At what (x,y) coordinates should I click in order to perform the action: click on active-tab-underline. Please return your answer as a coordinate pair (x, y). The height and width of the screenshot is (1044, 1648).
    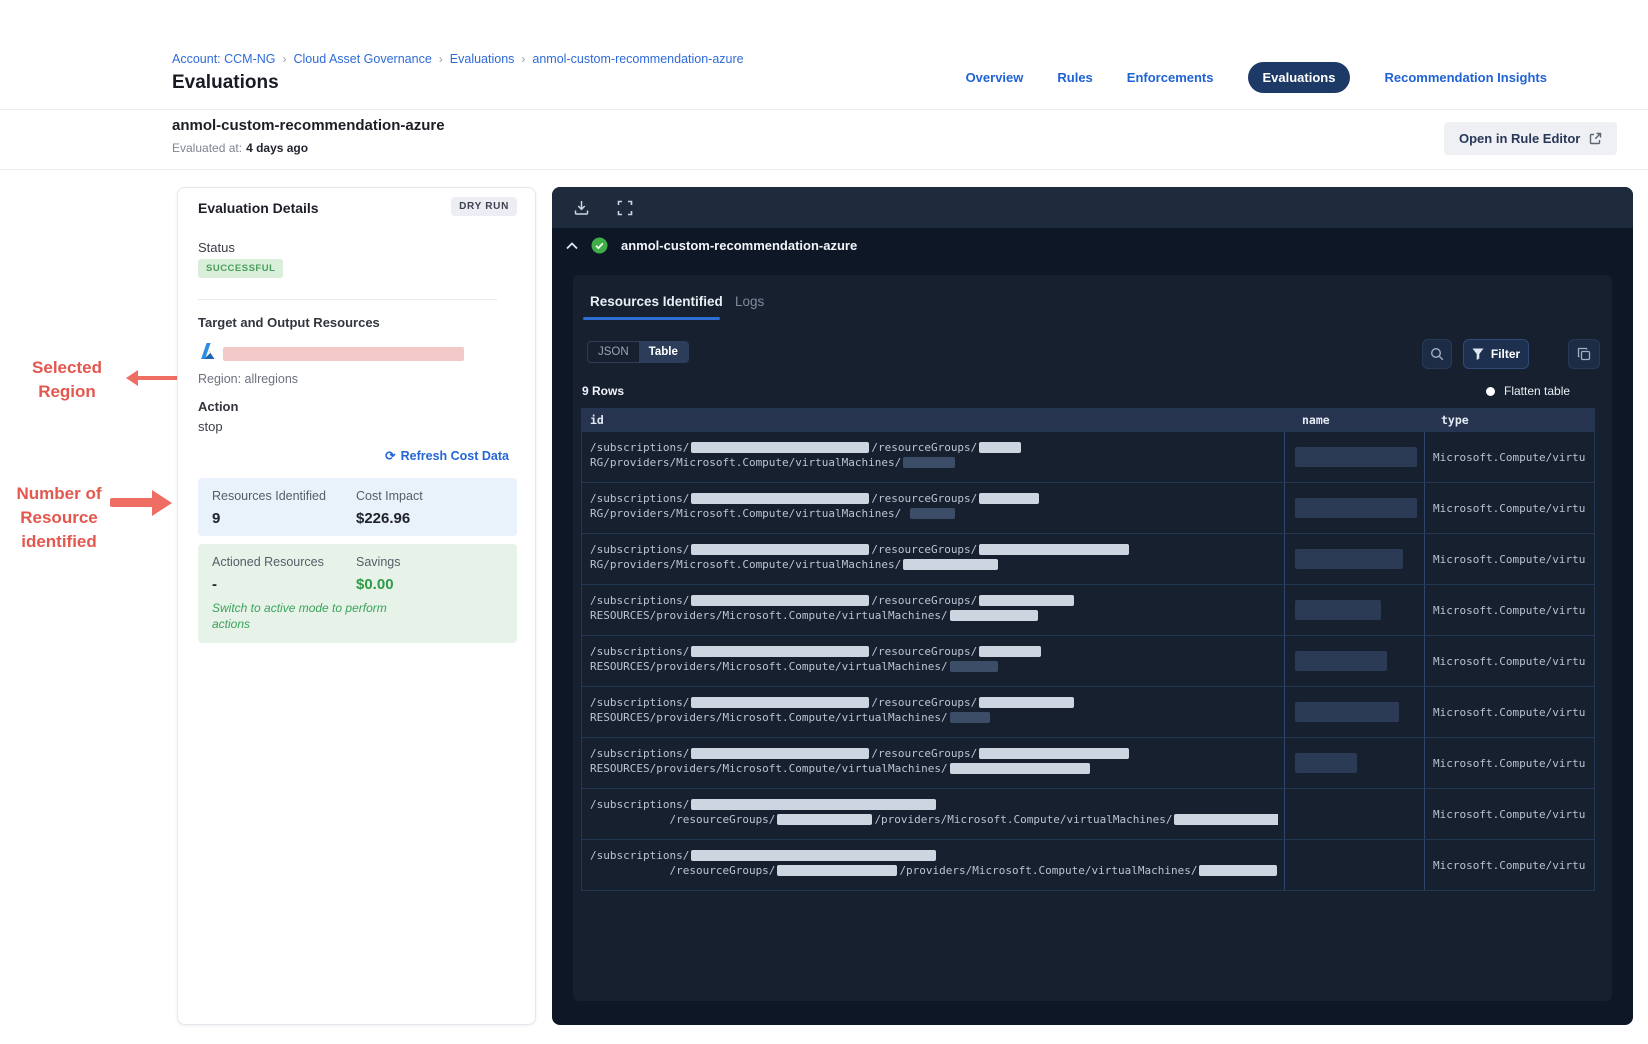
    Looking at the image, I should click on (651, 318).